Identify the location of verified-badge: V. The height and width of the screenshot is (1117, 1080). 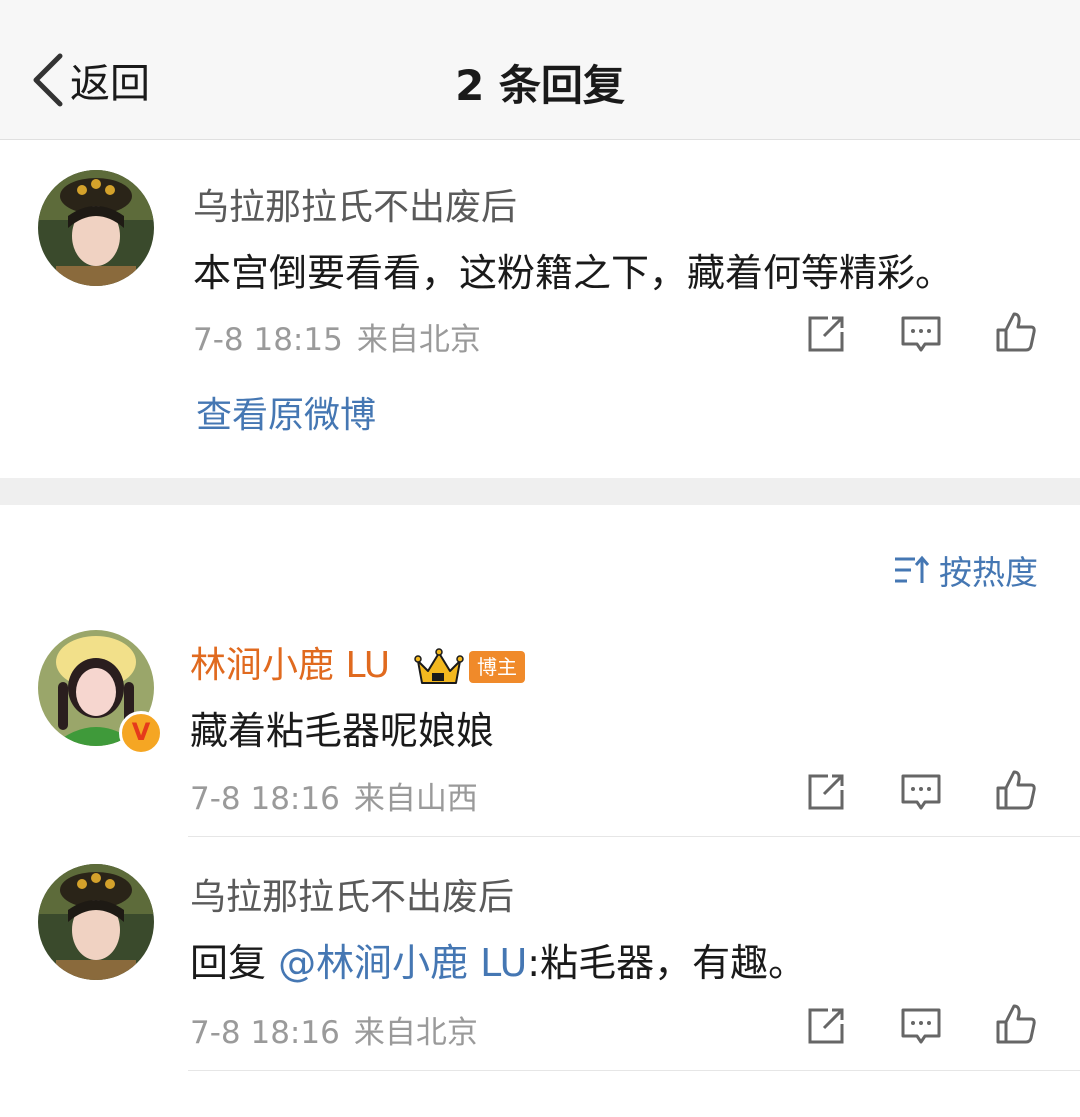
(141, 733).